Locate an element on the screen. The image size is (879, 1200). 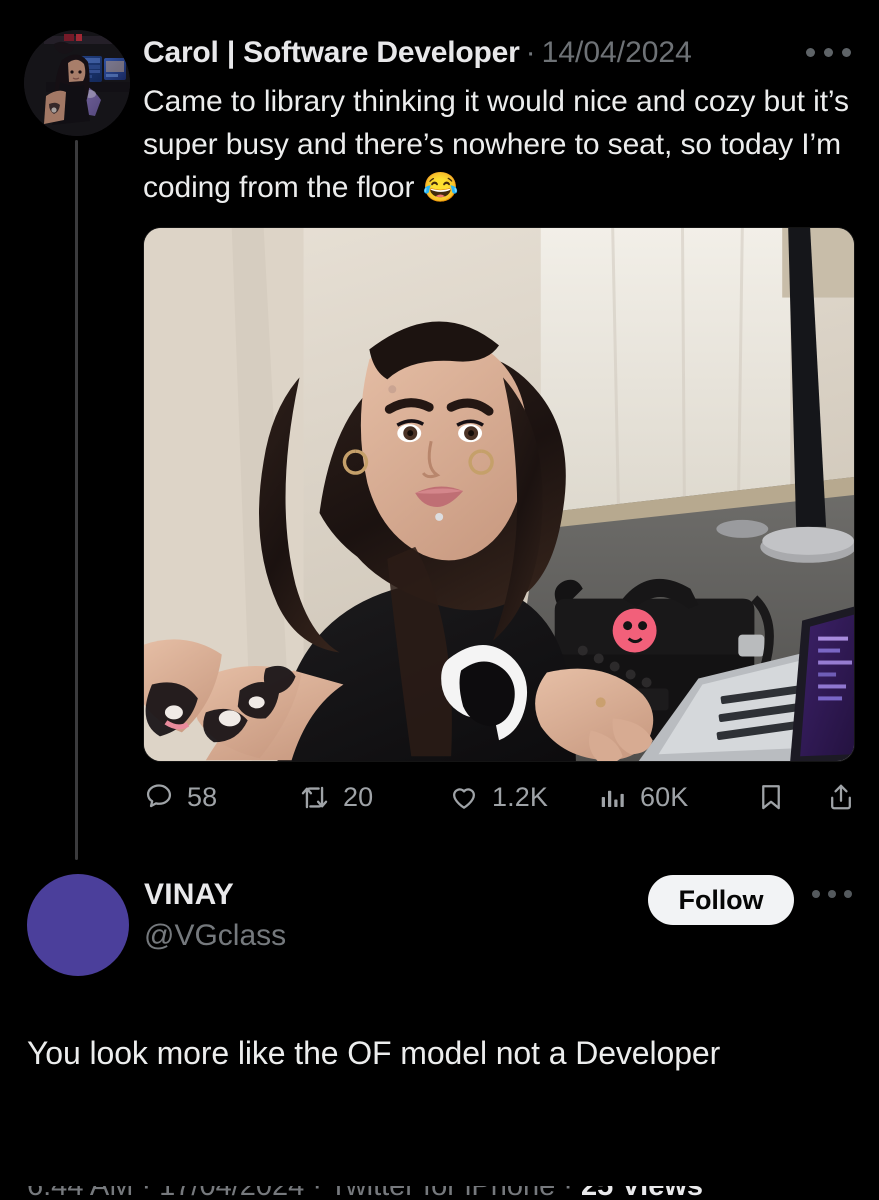
reply-footer-source: Twitter for iPhone is located at coordinates (443, 1193).